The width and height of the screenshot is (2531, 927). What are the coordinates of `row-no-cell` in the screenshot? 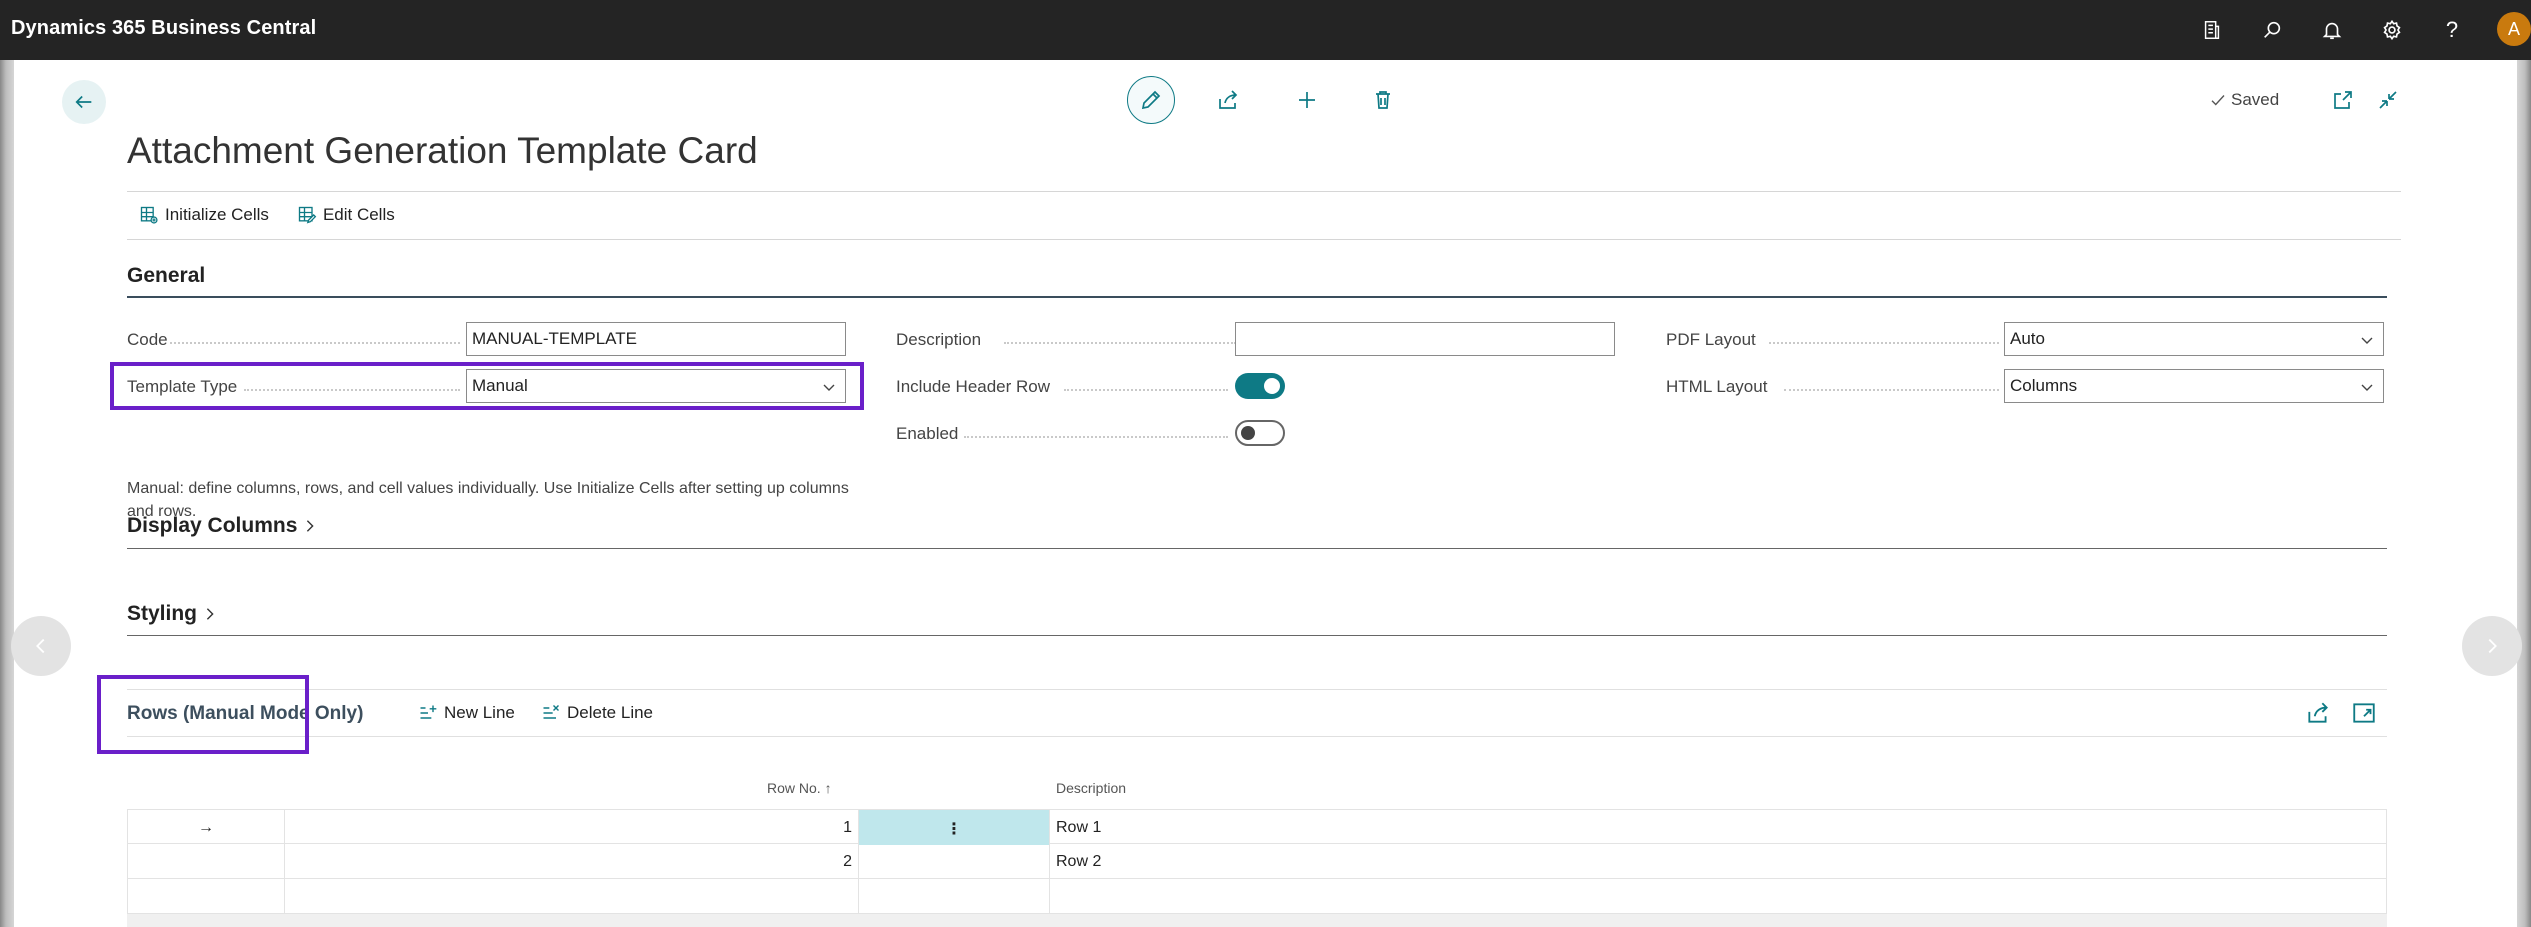 It's located at (571, 896).